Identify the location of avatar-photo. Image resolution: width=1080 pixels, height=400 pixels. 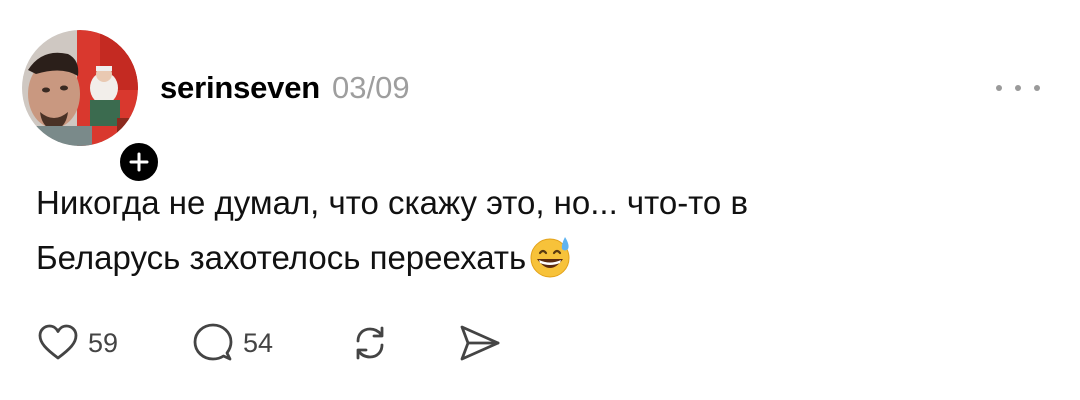
(80, 88).